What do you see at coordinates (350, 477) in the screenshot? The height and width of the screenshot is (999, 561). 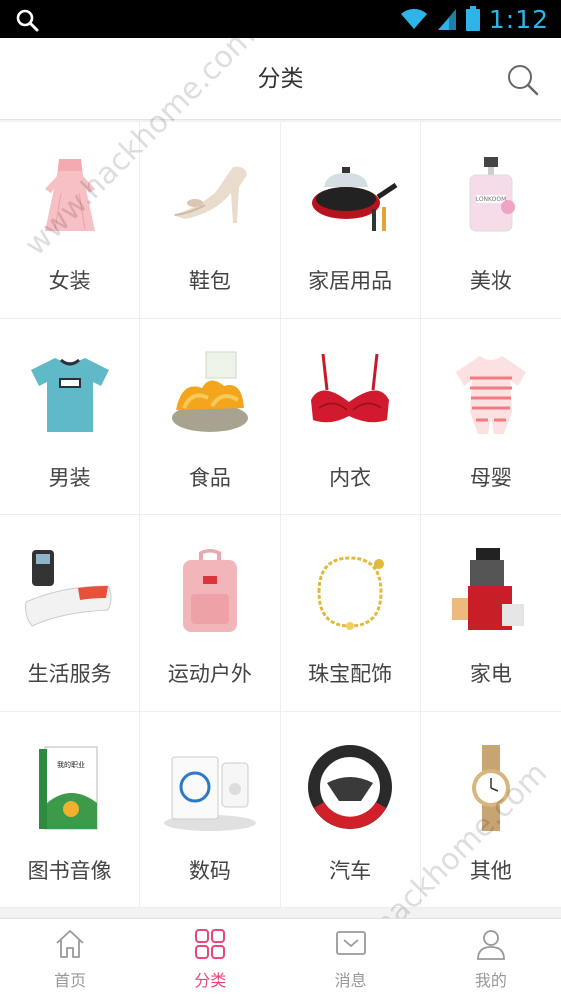 I see `category-label: 内衣` at bounding box center [350, 477].